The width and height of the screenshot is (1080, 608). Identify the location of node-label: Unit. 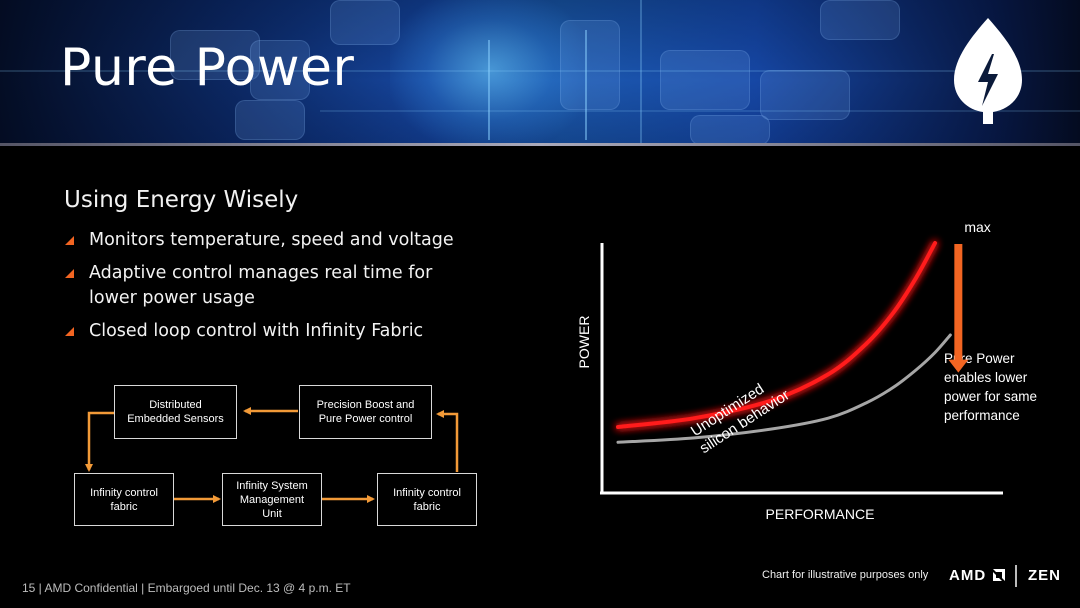
(272, 513).